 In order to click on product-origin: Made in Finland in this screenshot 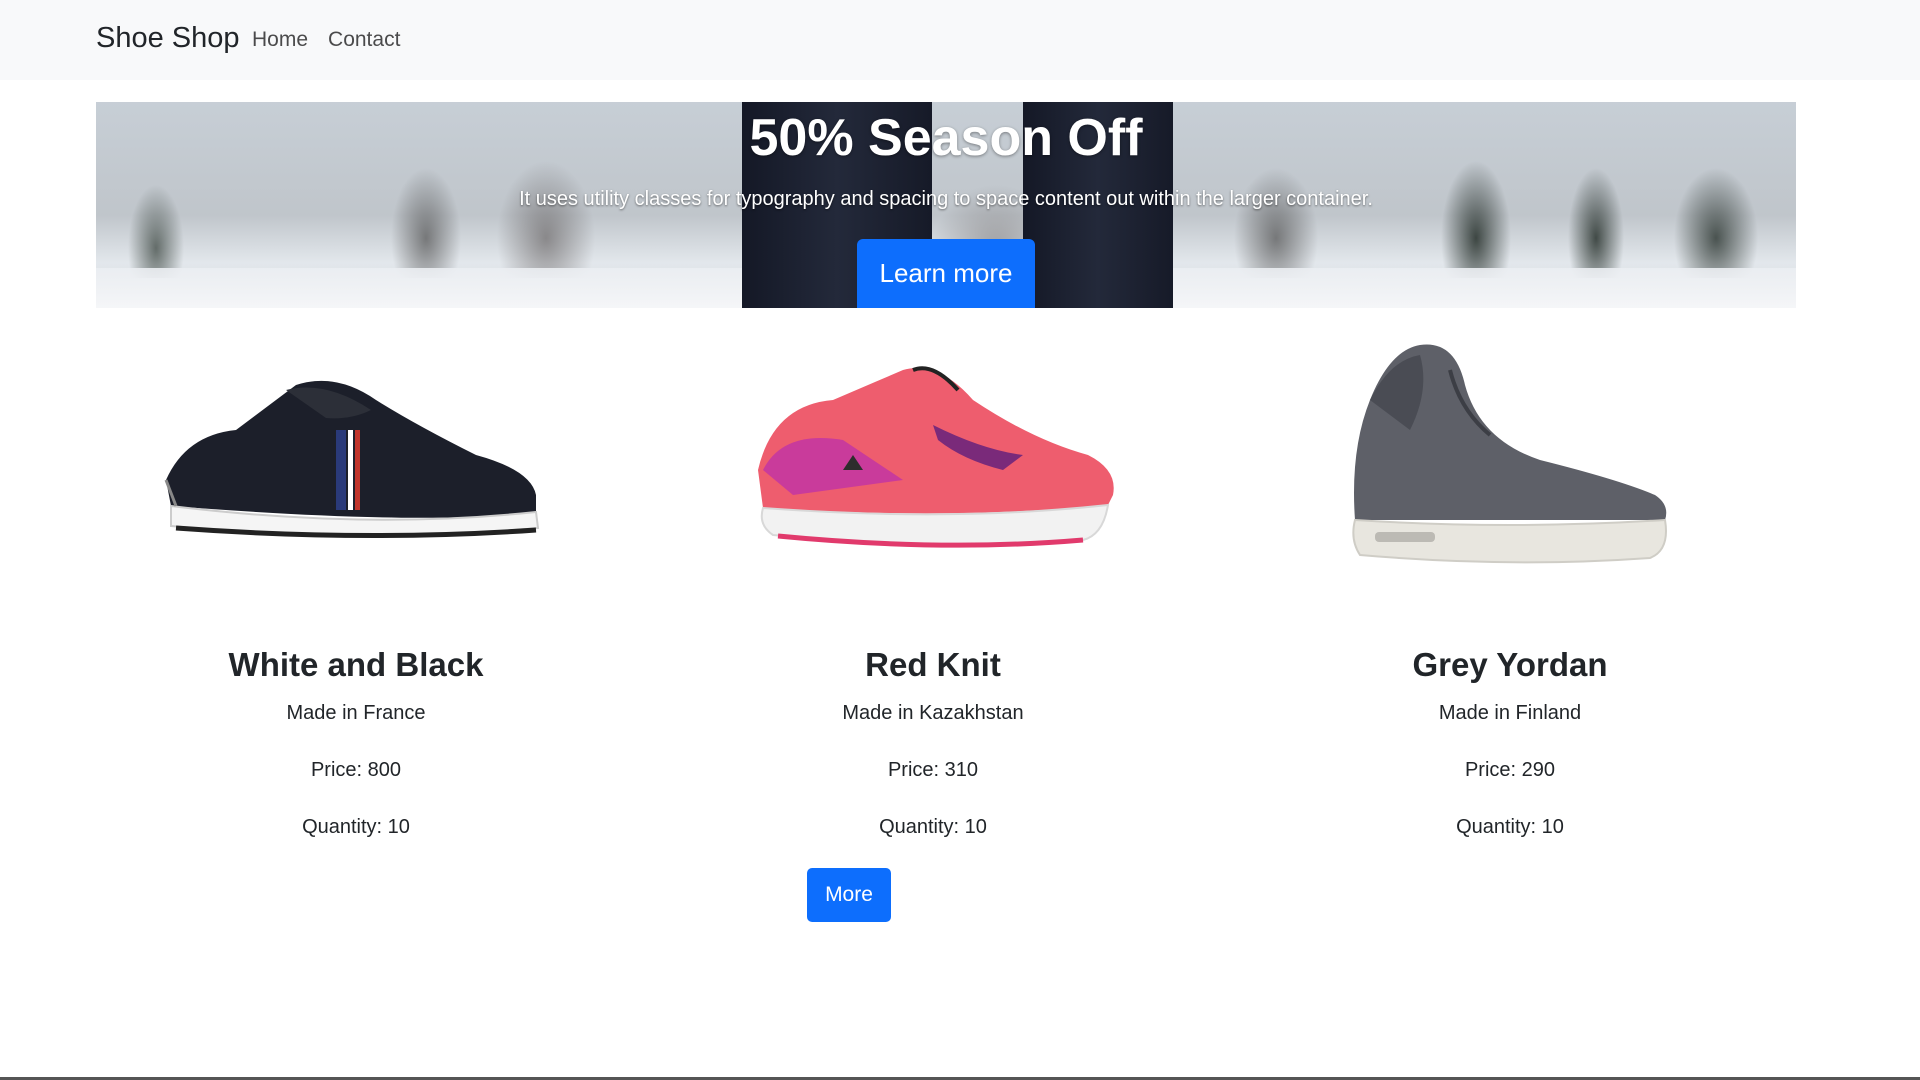, I will do `click(1510, 713)`.